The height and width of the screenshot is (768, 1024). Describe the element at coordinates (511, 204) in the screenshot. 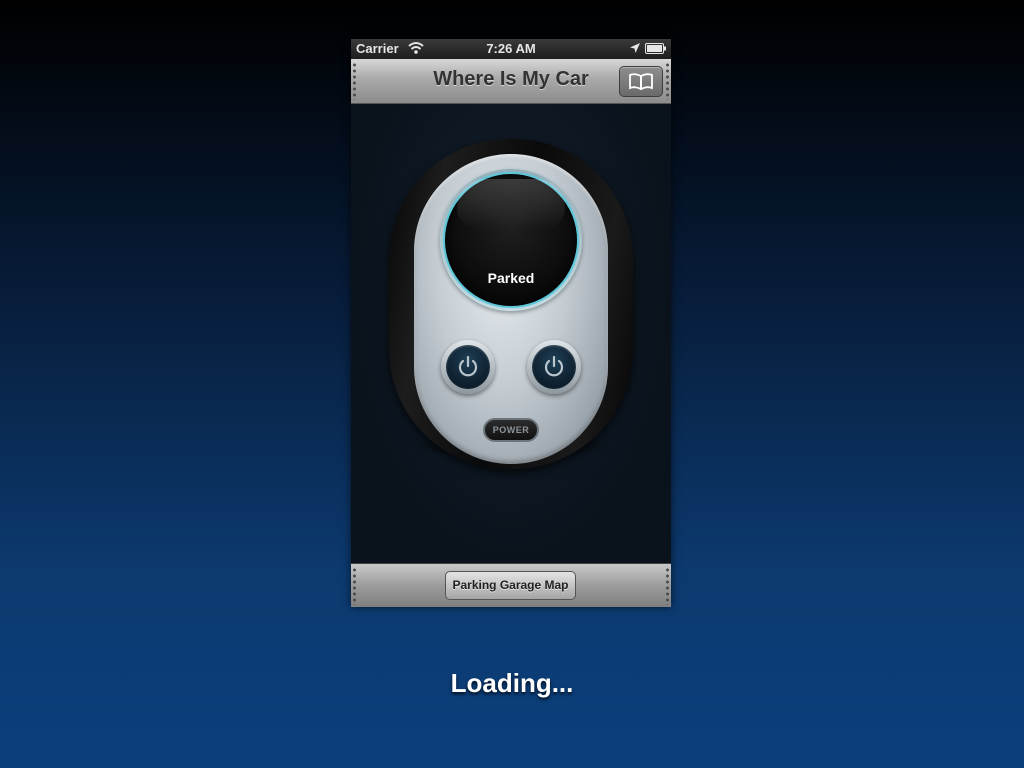

I see `display-gloss` at that location.